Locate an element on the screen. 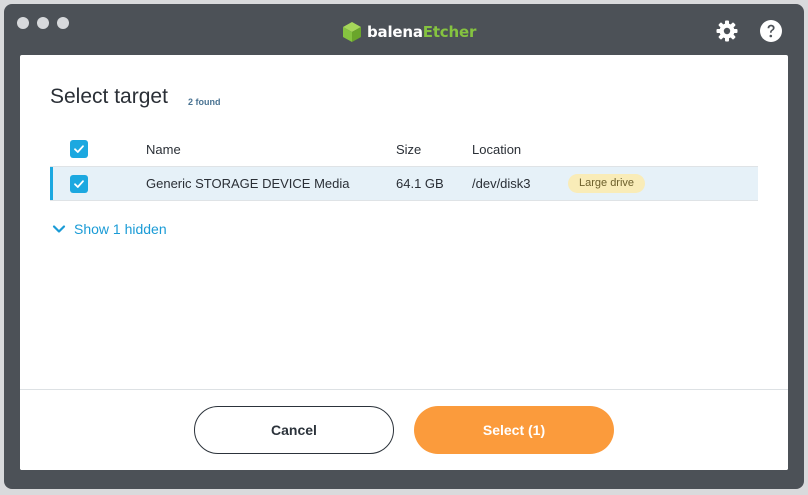 The height and width of the screenshot is (495, 808). app-name: balenaEtcher is located at coordinates (421, 32).